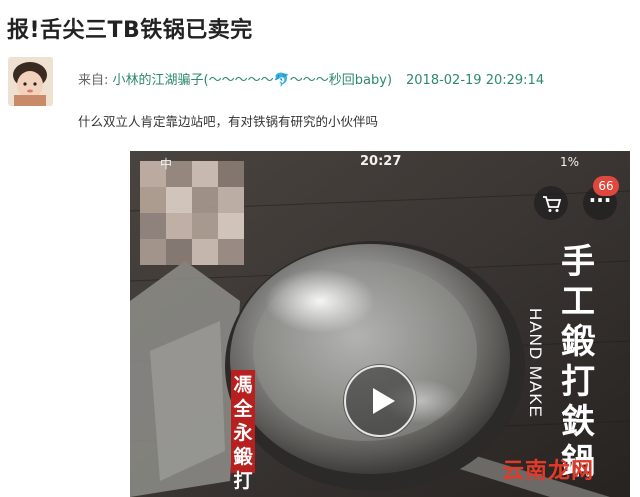 The width and height of the screenshot is (640, 497). Describe the element at coordinates (578, 262) in the screenshot. I see `vertical-title-char: 手` at that location.